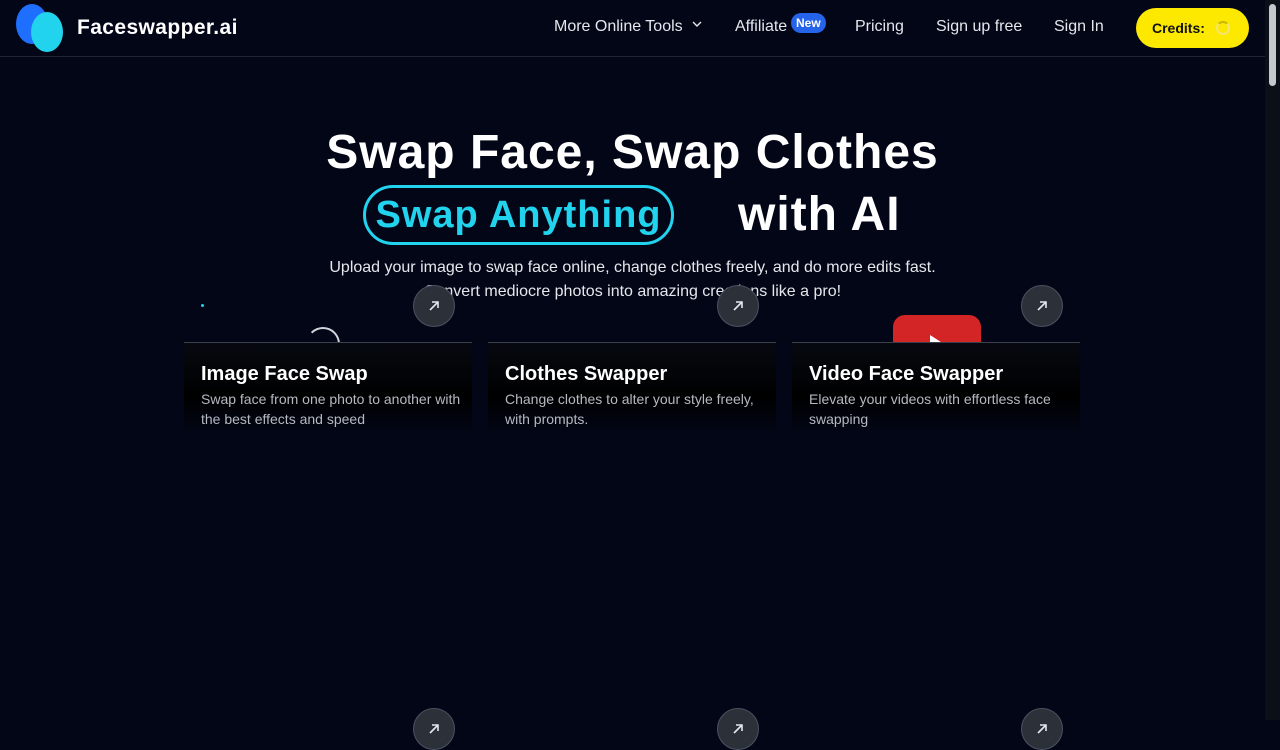  What do you see at coordinates (618, 26) in the screenshot?
I see `nav-more-online-tools-label: More Online Tools` at bounding box center [618, 26].